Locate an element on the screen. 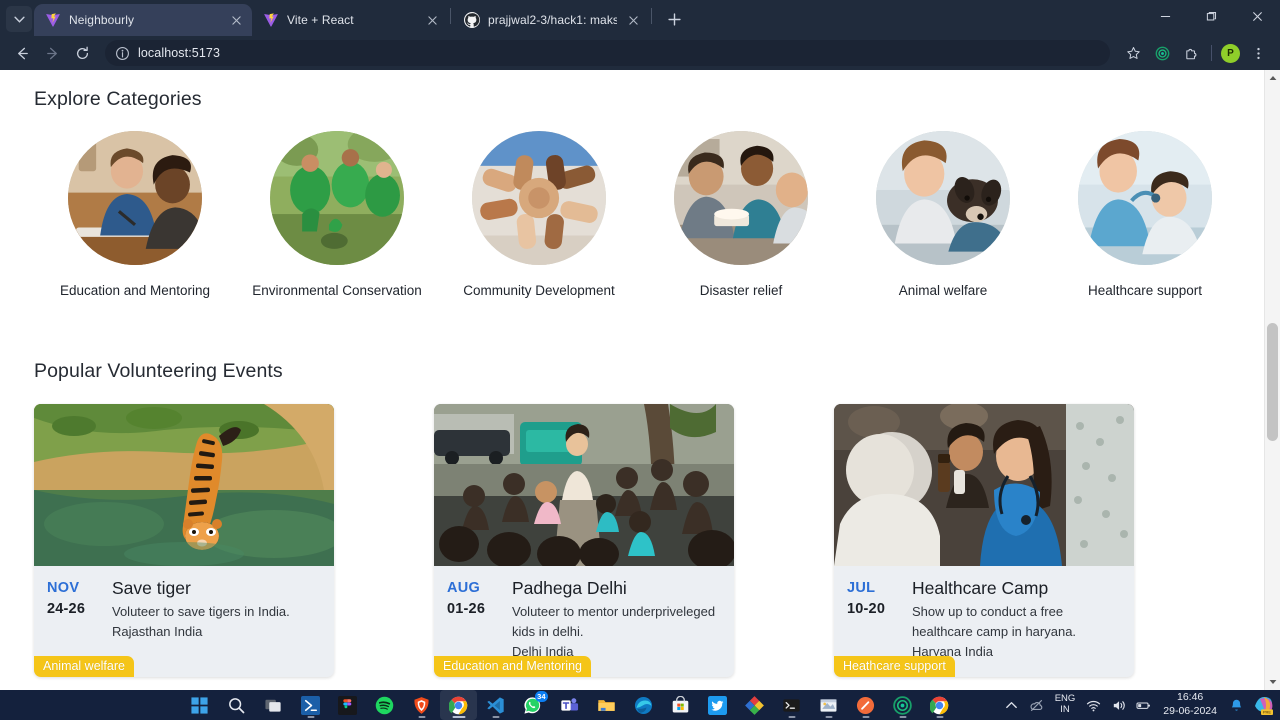 The height and width of the screenshot is (721, 1280). store-icon is located at coordinates (680, 704).